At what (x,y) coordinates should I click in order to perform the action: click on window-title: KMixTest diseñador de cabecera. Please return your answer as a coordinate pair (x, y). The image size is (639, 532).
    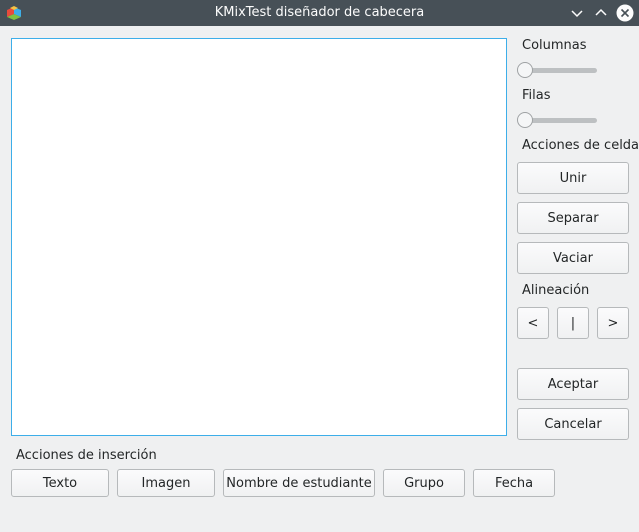
    Looking at the image, I should click on (319, 12).